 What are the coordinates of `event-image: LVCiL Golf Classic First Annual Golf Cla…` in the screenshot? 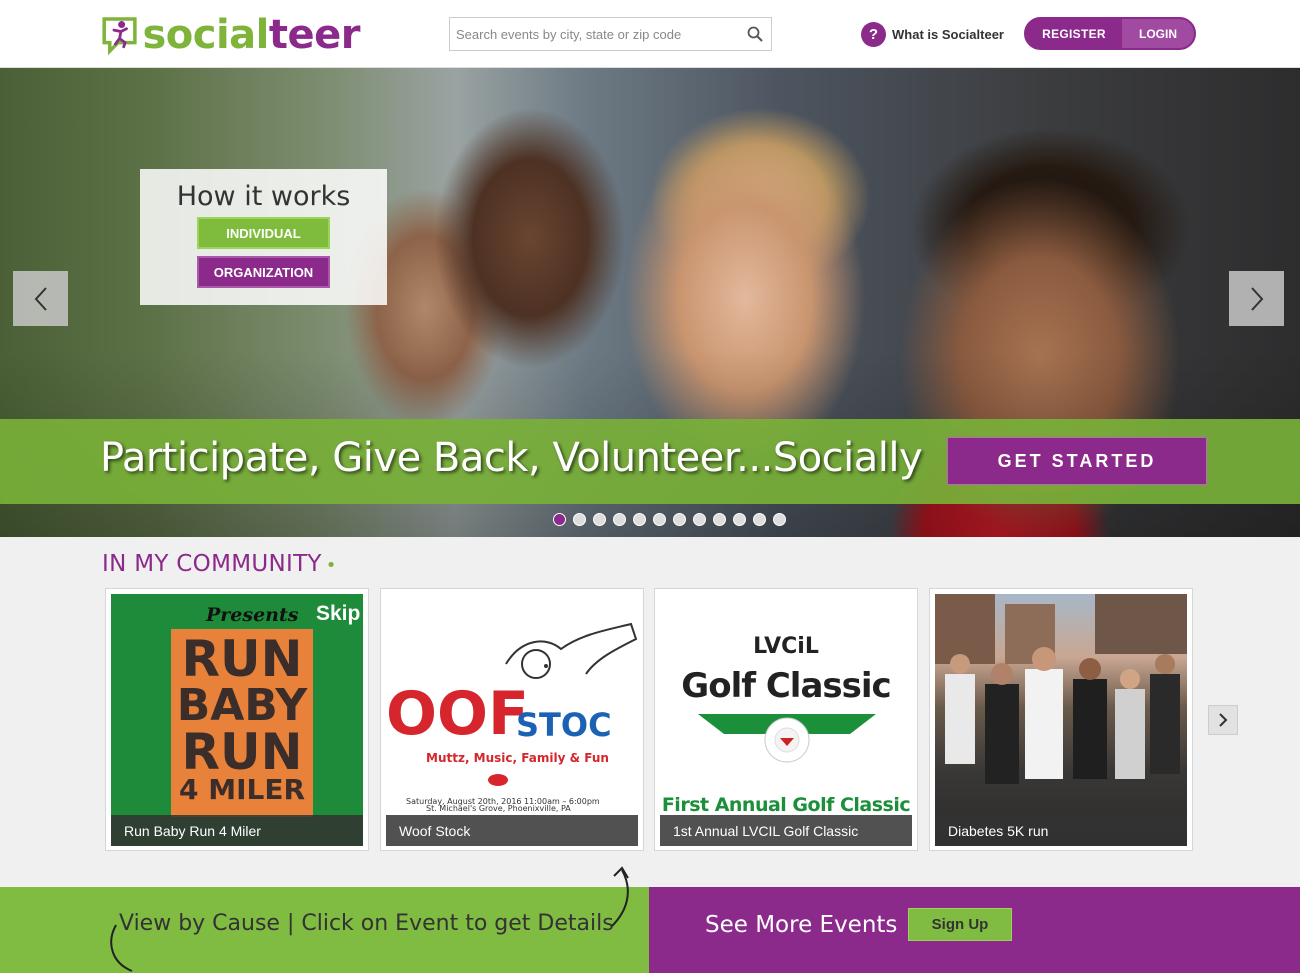 It's located at (786, 720).